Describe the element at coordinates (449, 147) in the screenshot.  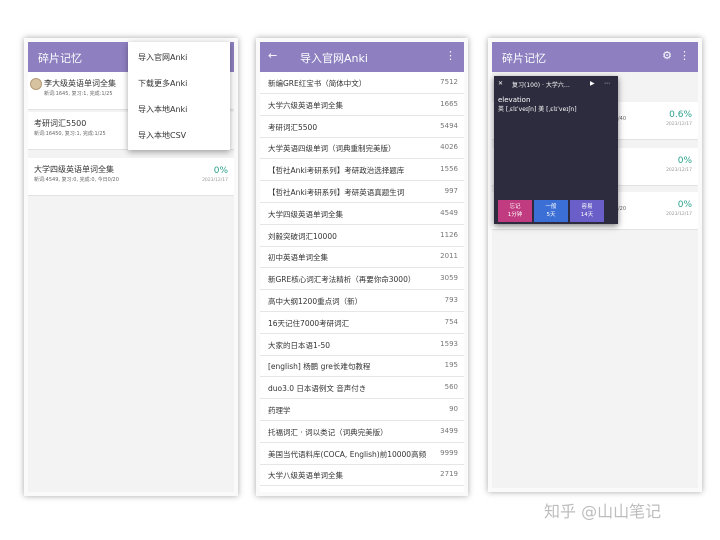
I see `deck-row-count: 4026` at that location.